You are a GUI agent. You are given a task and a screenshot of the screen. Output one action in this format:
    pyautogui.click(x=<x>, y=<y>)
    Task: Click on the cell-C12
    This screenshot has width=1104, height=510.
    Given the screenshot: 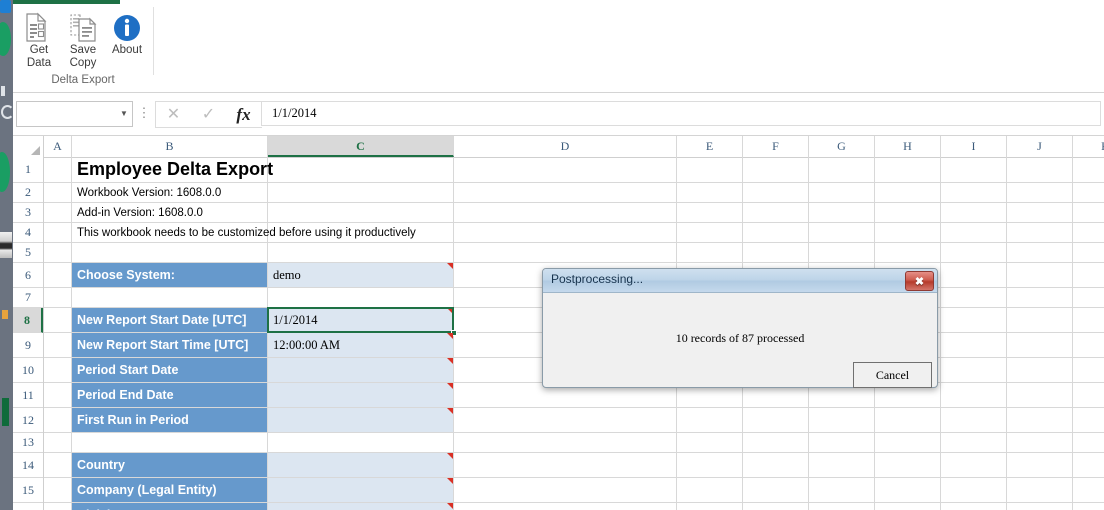 What is the action you would take?
    pyautogui.click(x=360, y=420)
    